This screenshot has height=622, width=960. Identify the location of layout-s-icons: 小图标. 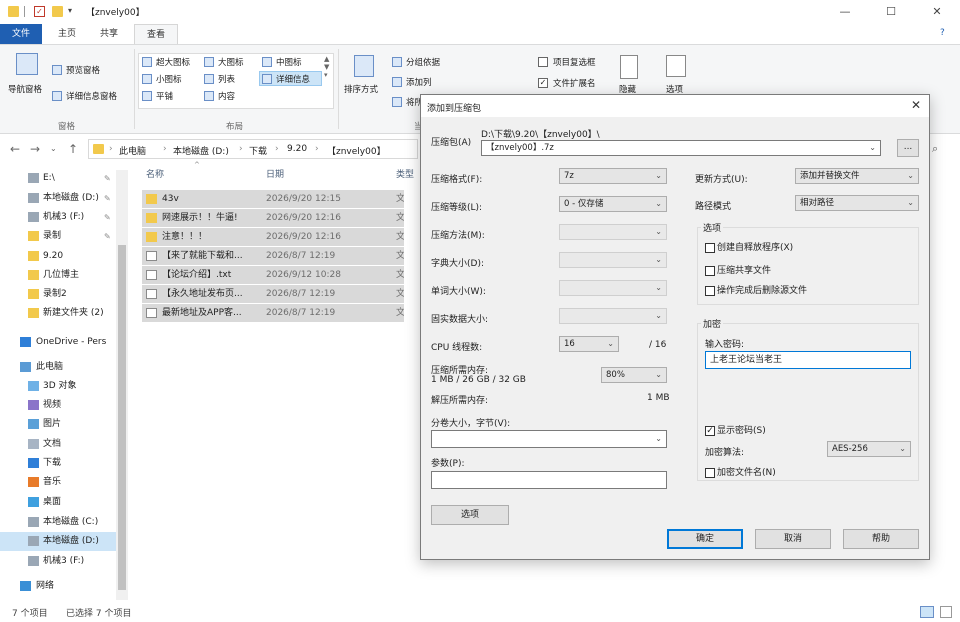
(169, 79).